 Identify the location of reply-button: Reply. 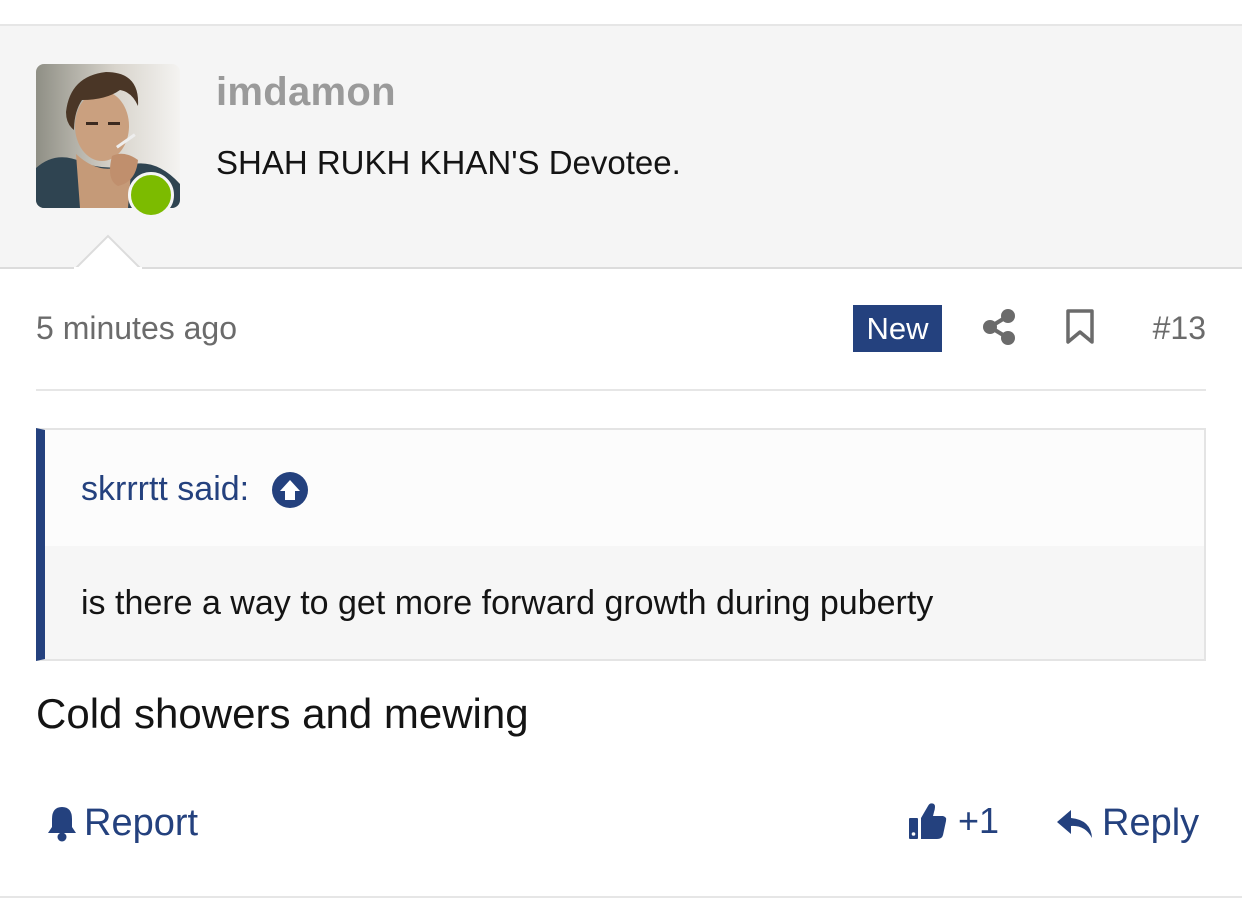
(1127, 823).